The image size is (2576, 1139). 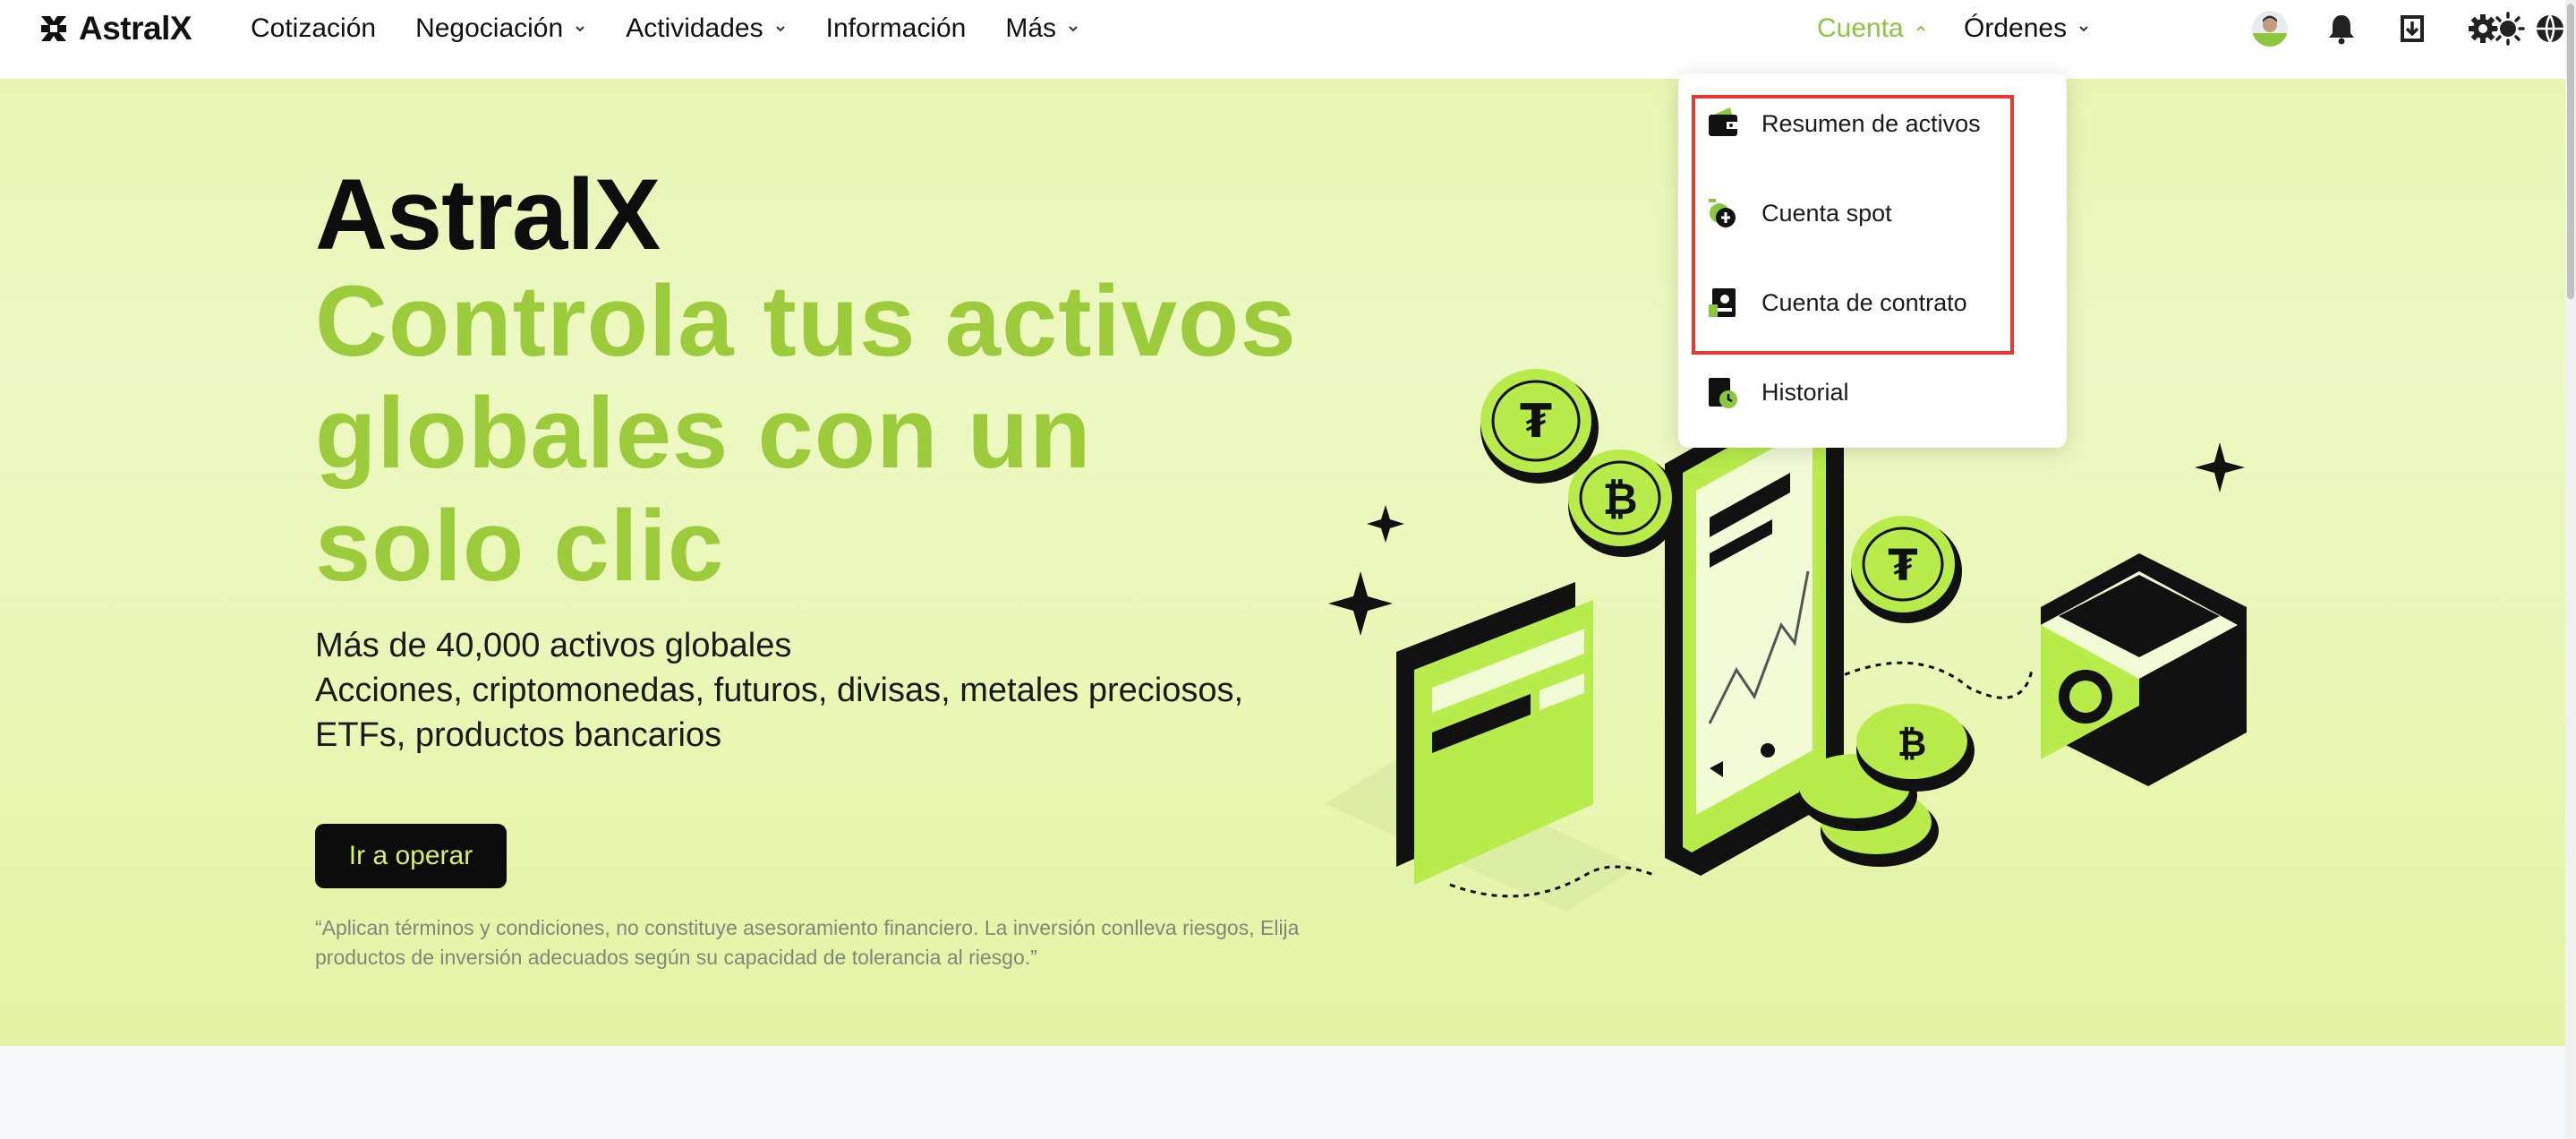 What do you see at coordinates (1805, 392) in the screenshot?
I see `menu-item-label: Historial` at bounding box center [1805, 392].